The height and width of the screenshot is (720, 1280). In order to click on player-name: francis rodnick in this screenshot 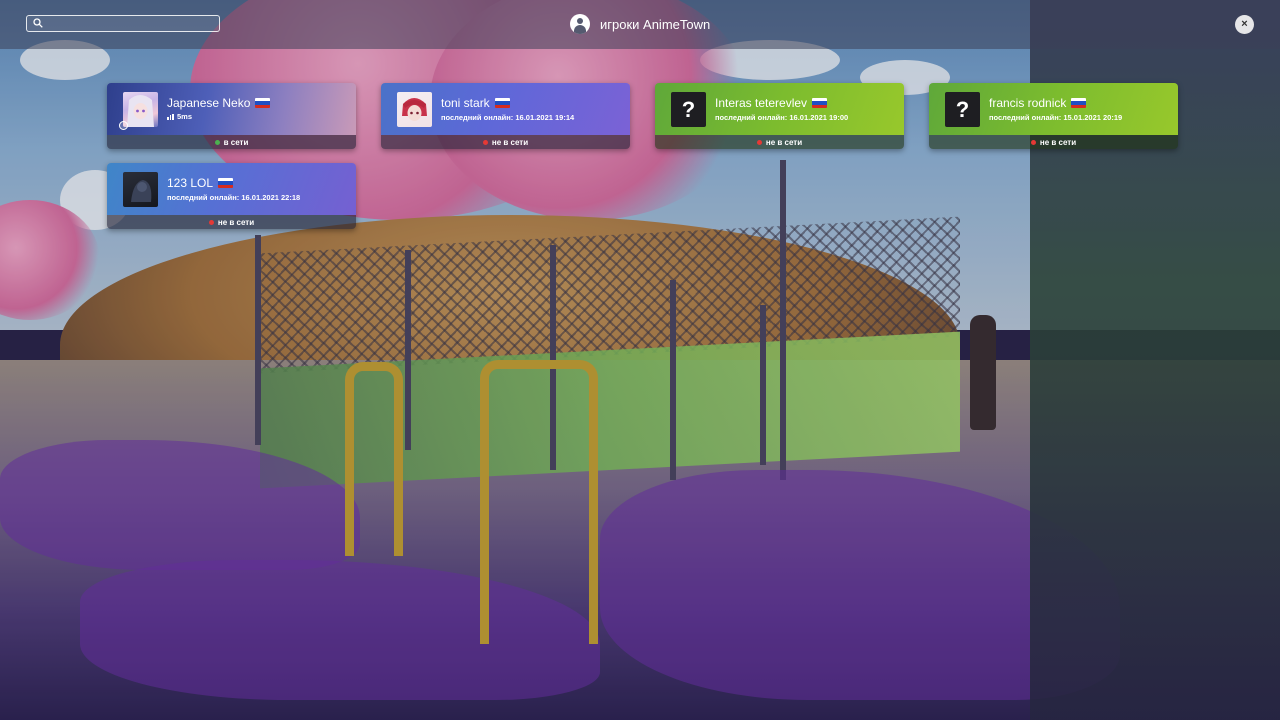, I will do `click(1028, 103)`.